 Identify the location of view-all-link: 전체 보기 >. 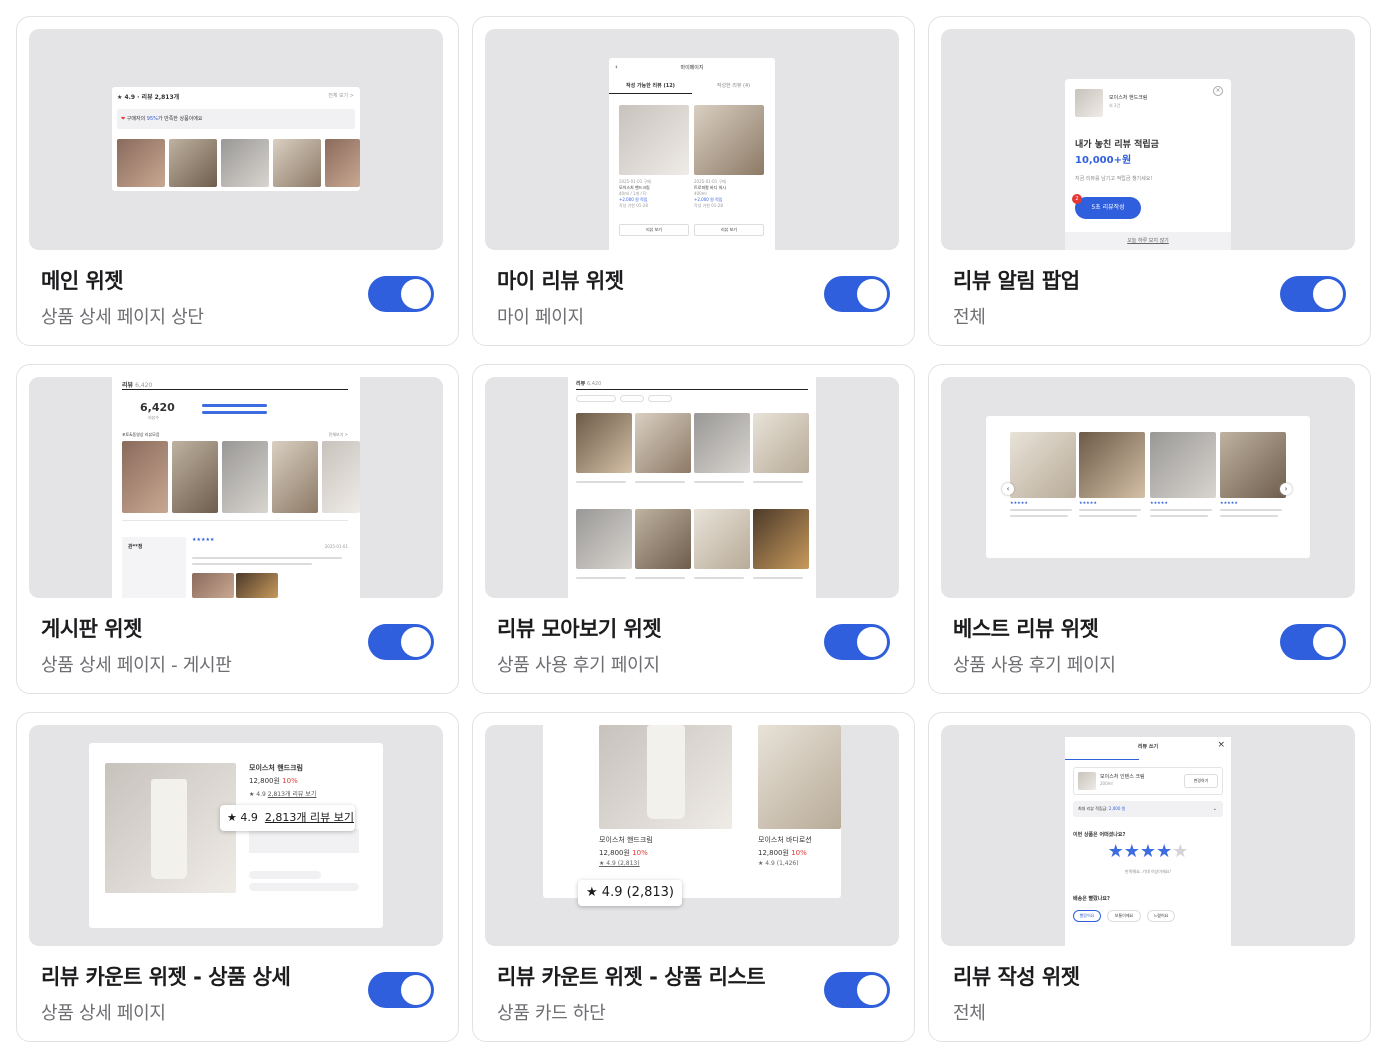
(341, 95).